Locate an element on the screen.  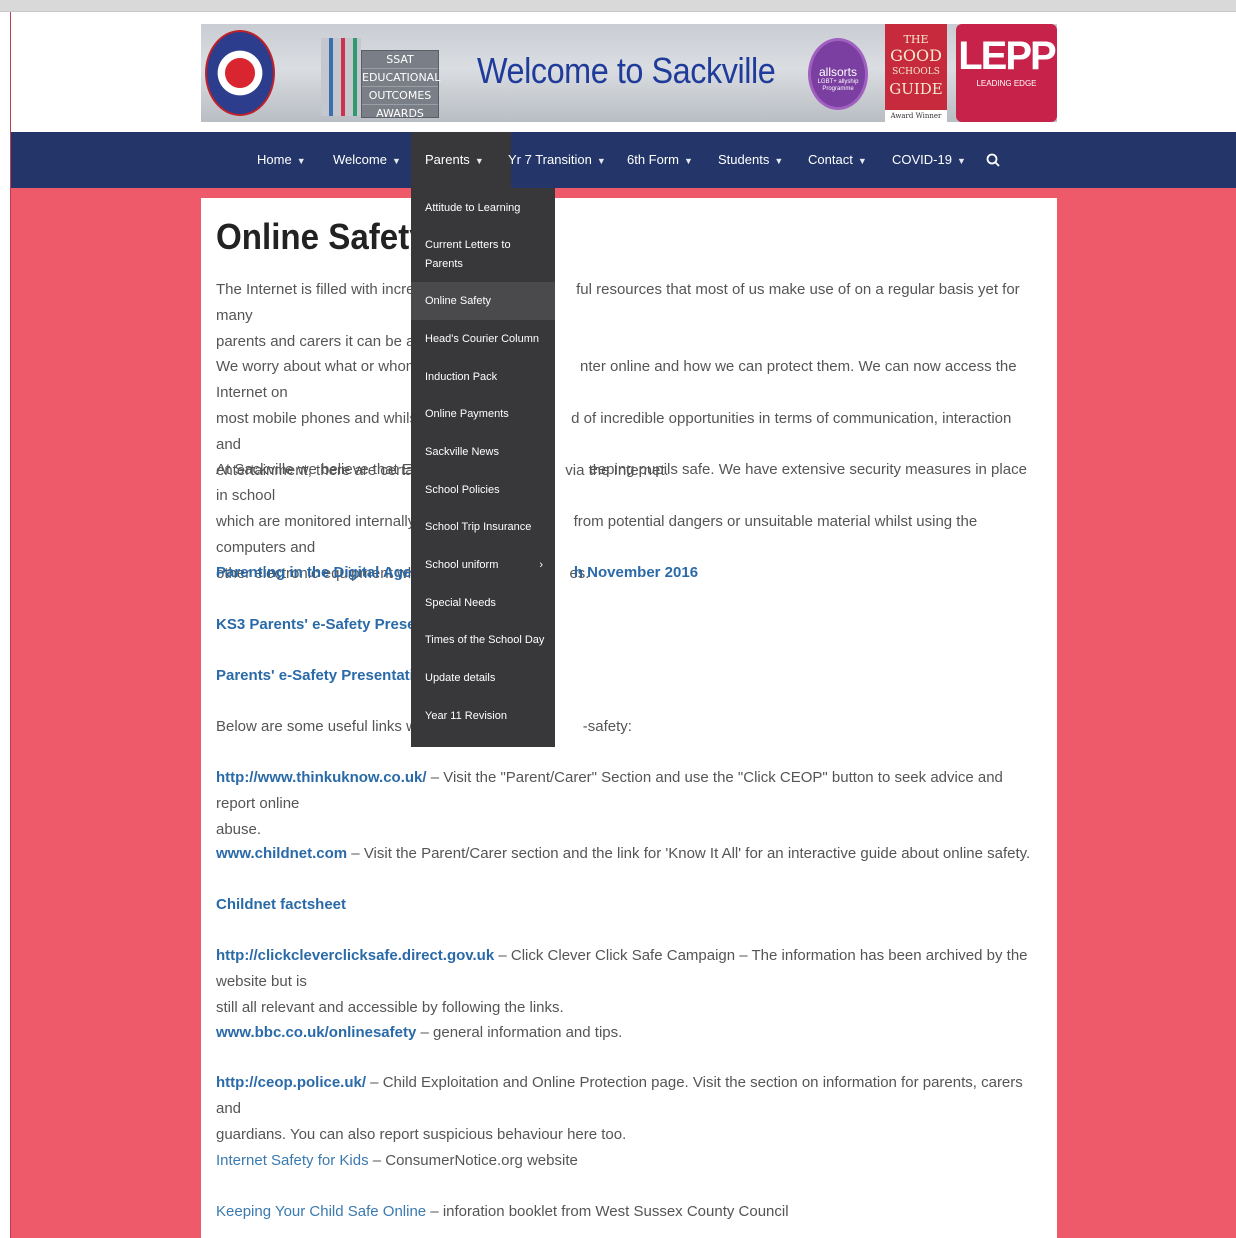
menu-item-induction-pack: Induction Pack is located at coordinates (483, 377).